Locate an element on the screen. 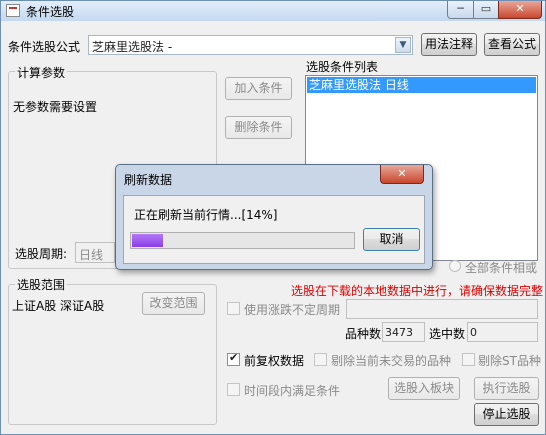 The width and height of the screenshot is (546, 435). refresh-status-text: 正在刷新当前行情...[14%] is located at coordinates (206, 215).